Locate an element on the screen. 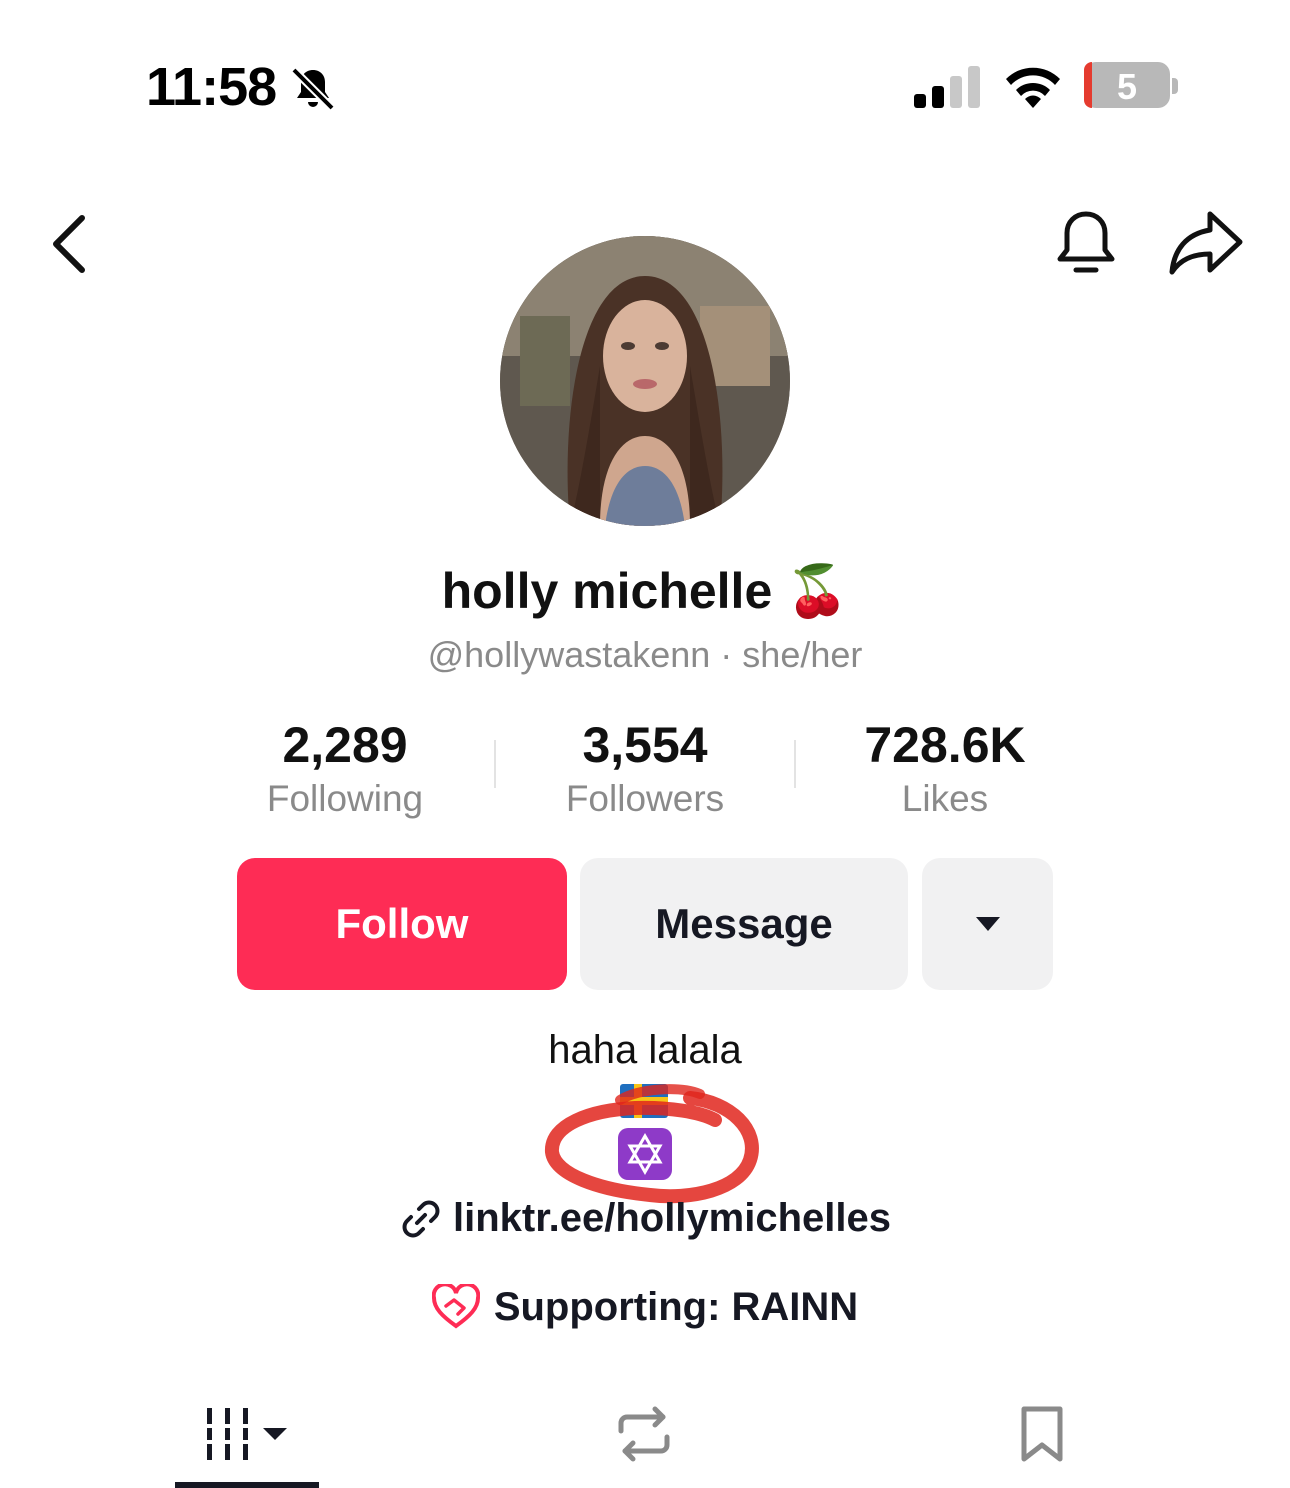 The image size is (1290, 1488). battery-percent: 5 is located at coordinates (1127, 86).